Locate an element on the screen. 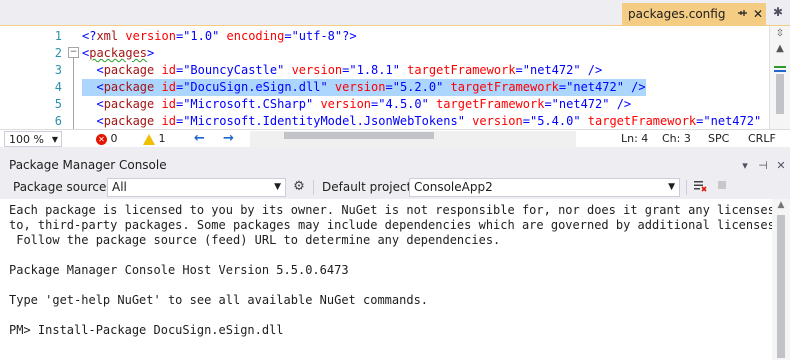 Image resolution: width=790 pixels, height=360 pixels. outline-guide is located at coordinates (73, 93).